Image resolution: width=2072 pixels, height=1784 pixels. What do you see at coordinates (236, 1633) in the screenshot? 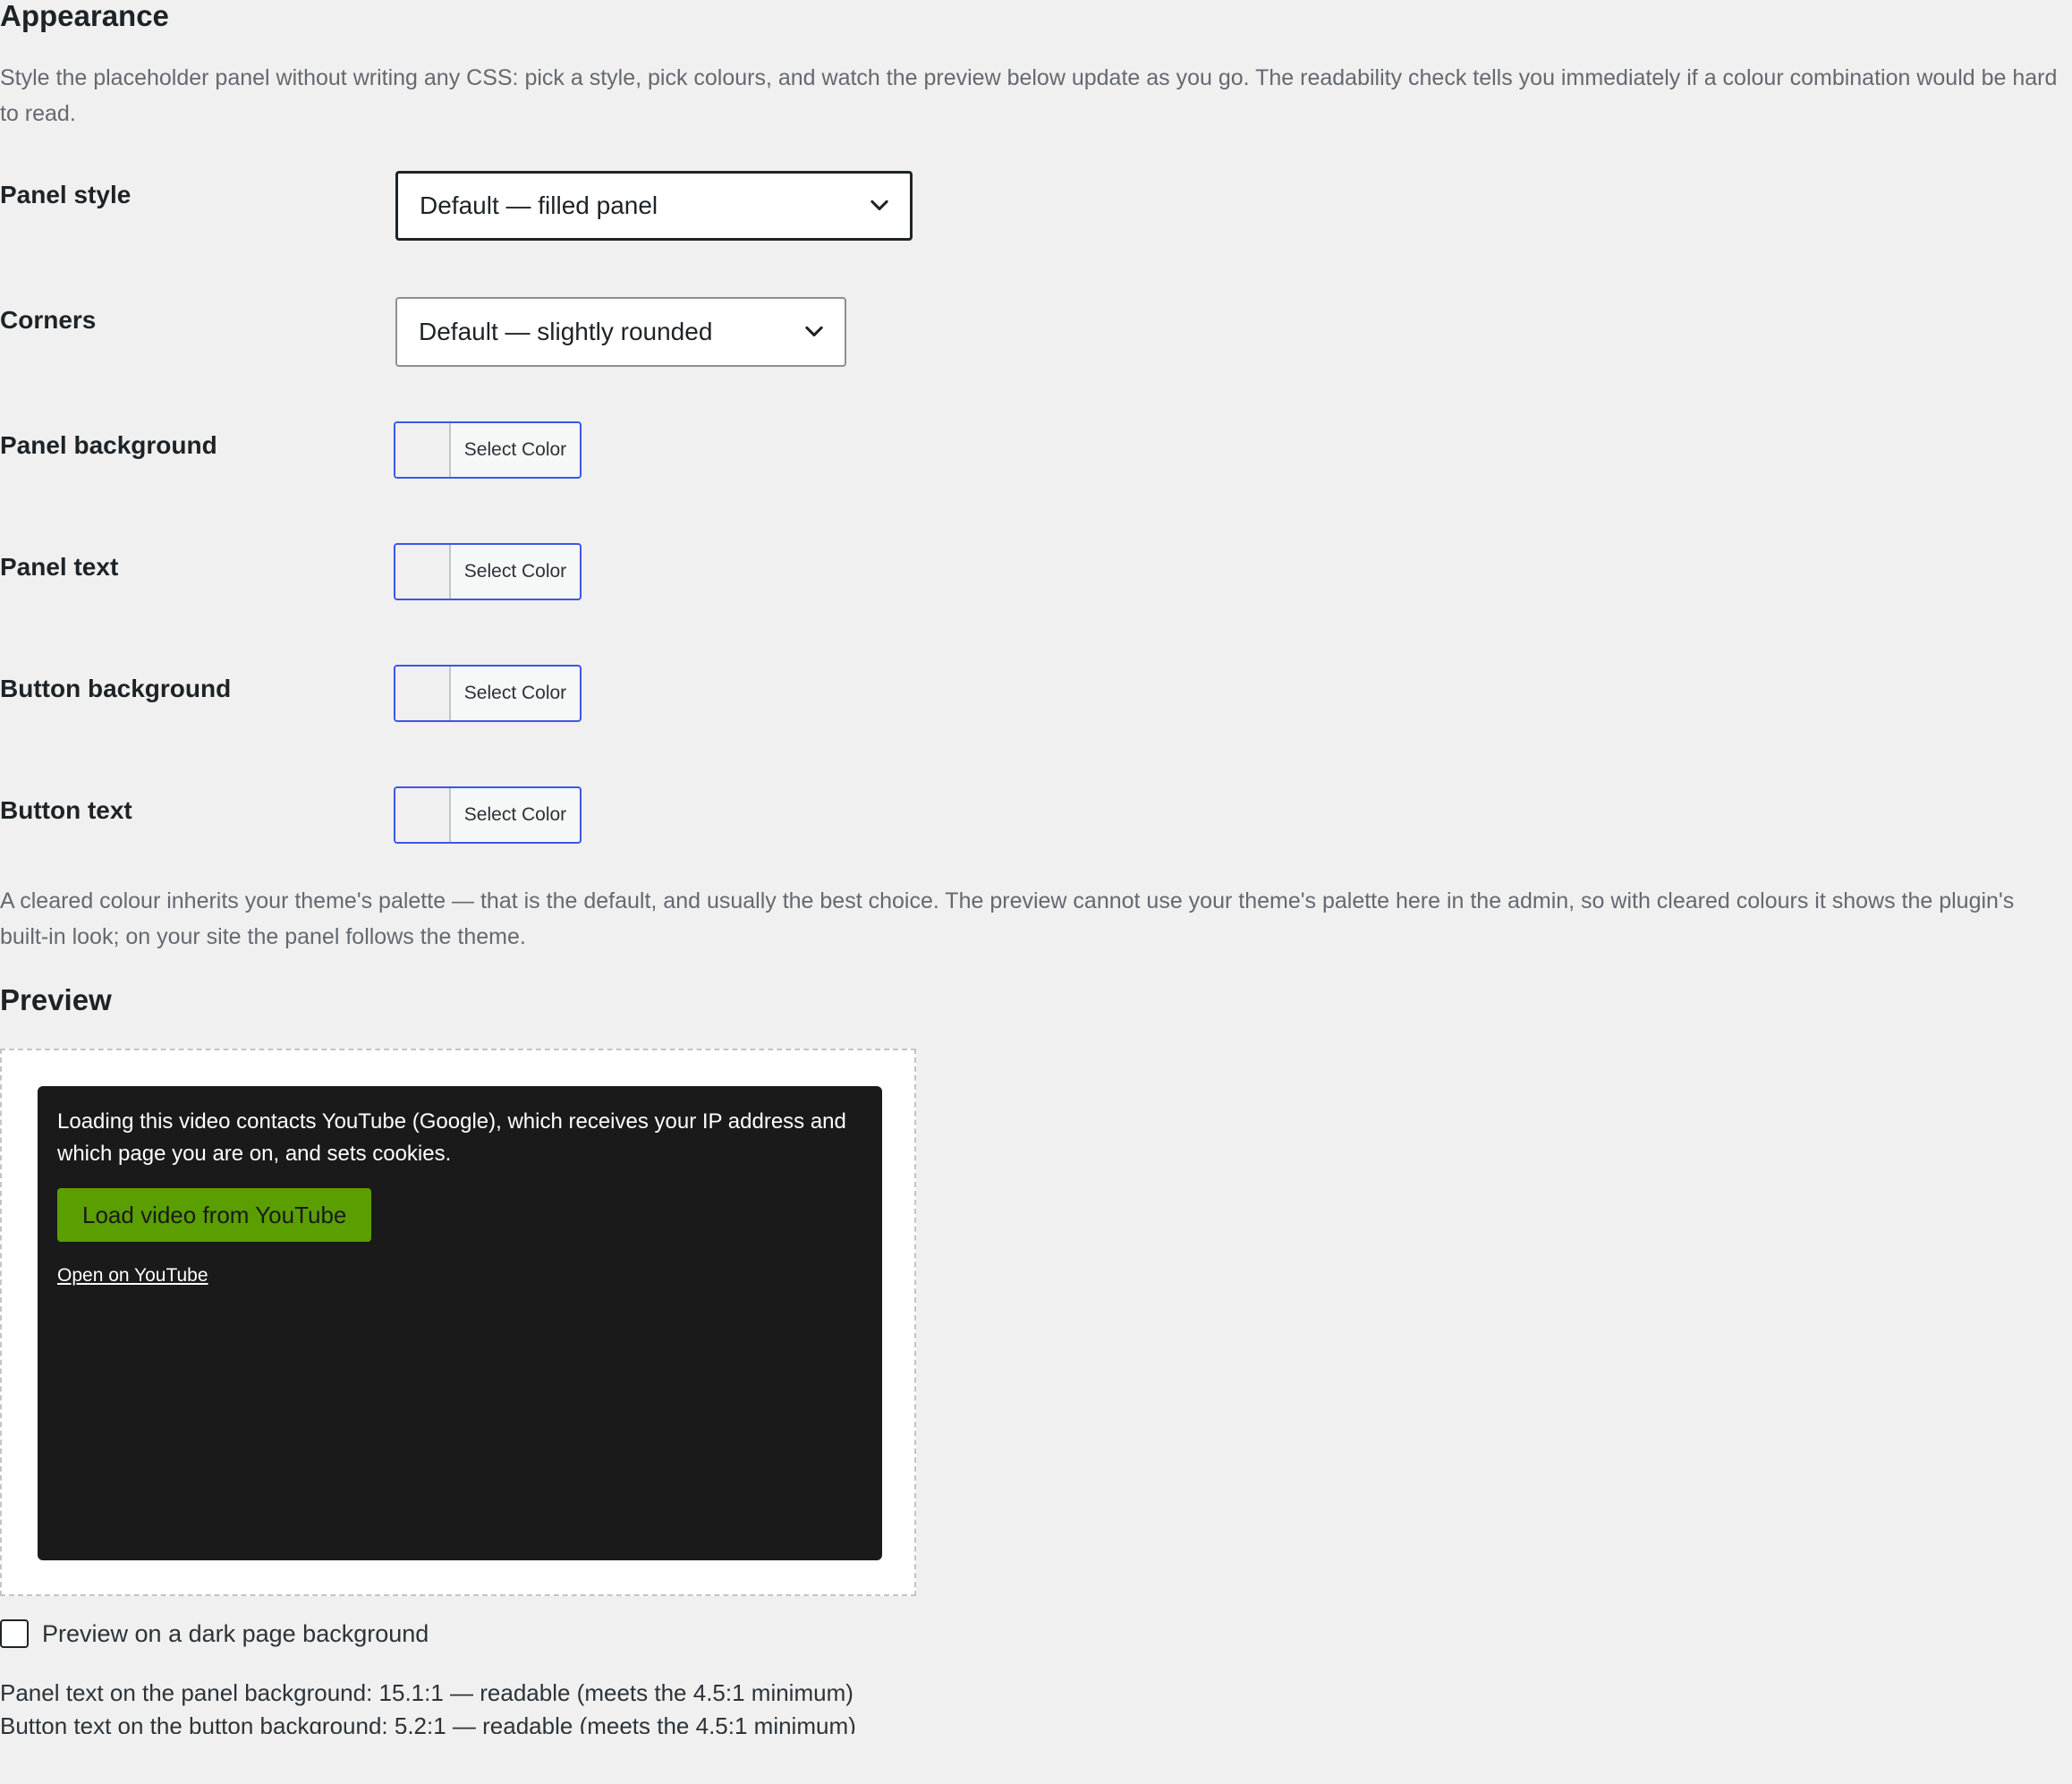
I see `dark-background-label: Preview on a dark page background` at bounding box center [236, 1633].